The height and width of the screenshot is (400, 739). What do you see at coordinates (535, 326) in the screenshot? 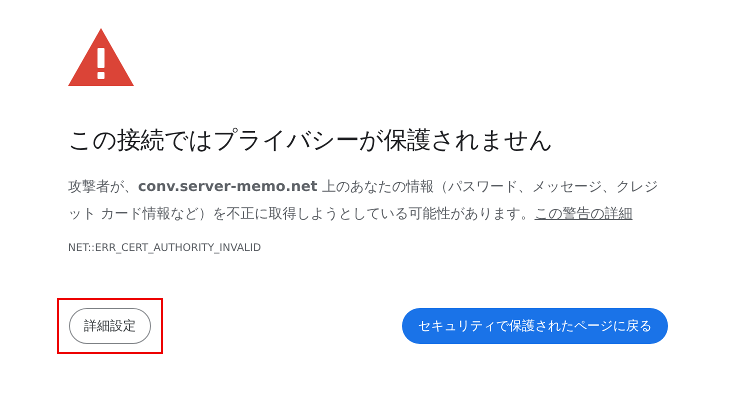
I see `back-button: セキュリティで保護されたページに戻る` at bounding box center [535, 326].